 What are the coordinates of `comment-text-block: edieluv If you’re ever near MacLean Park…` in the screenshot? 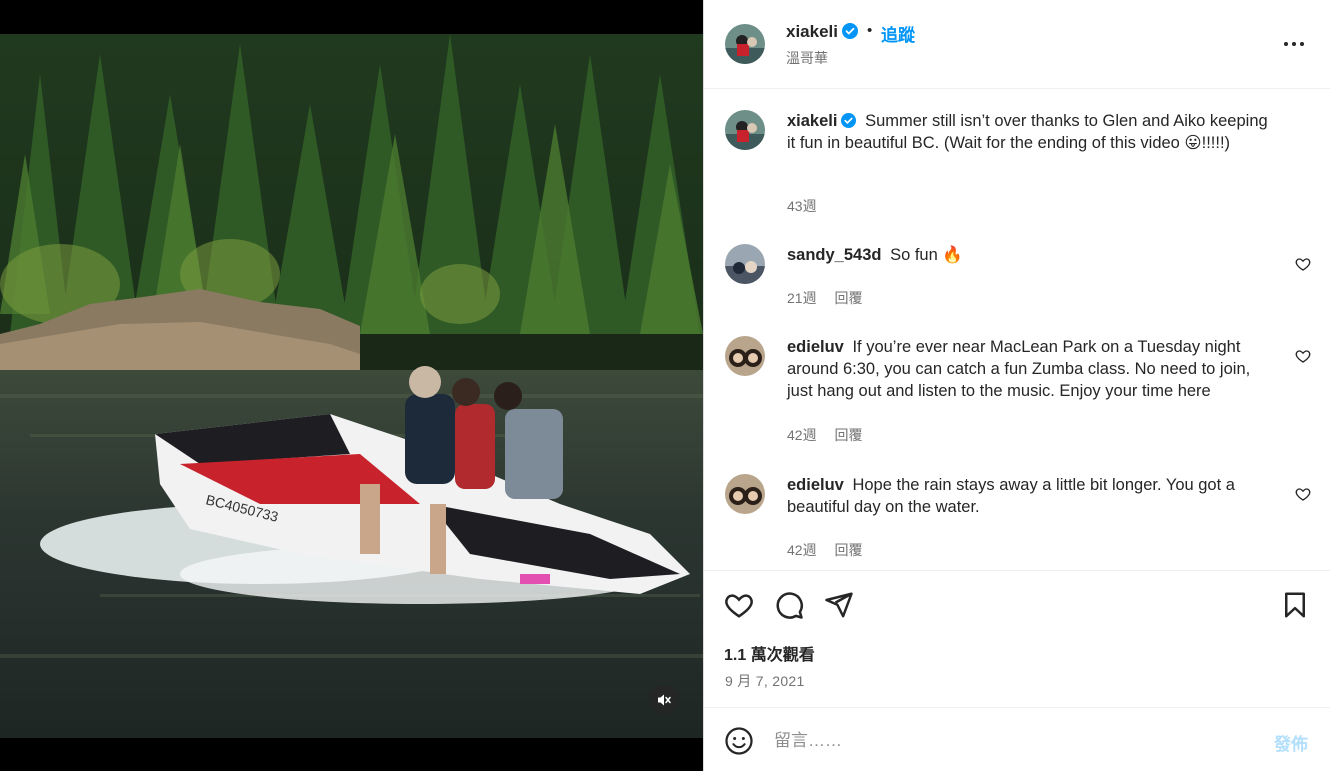 It's located at (1033, 369).